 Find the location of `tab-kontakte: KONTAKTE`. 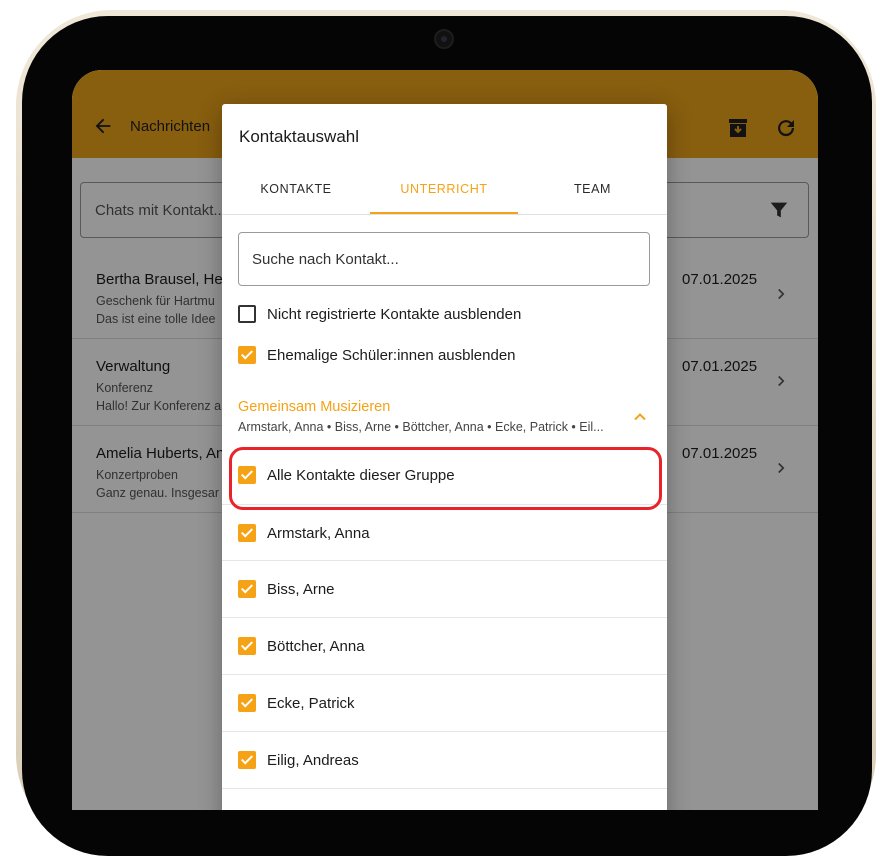

tab-kontakte: KONTAKTE is located at coordinates (296, 194).